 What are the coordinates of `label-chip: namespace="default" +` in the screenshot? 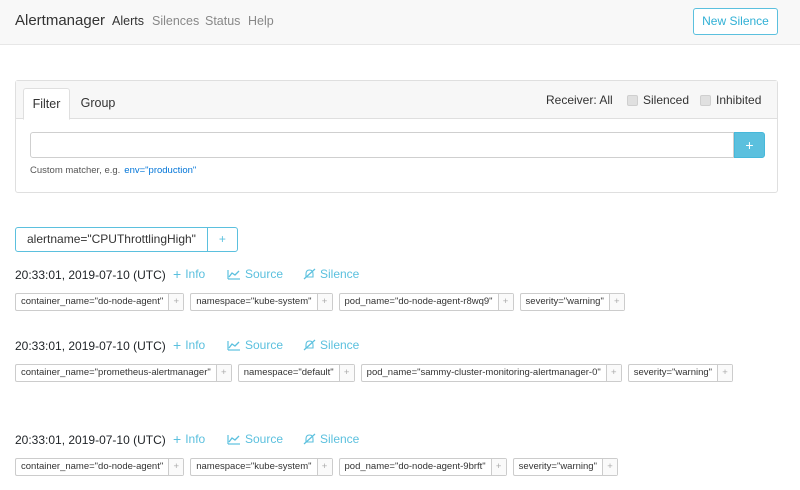 It's located at (296, 373).